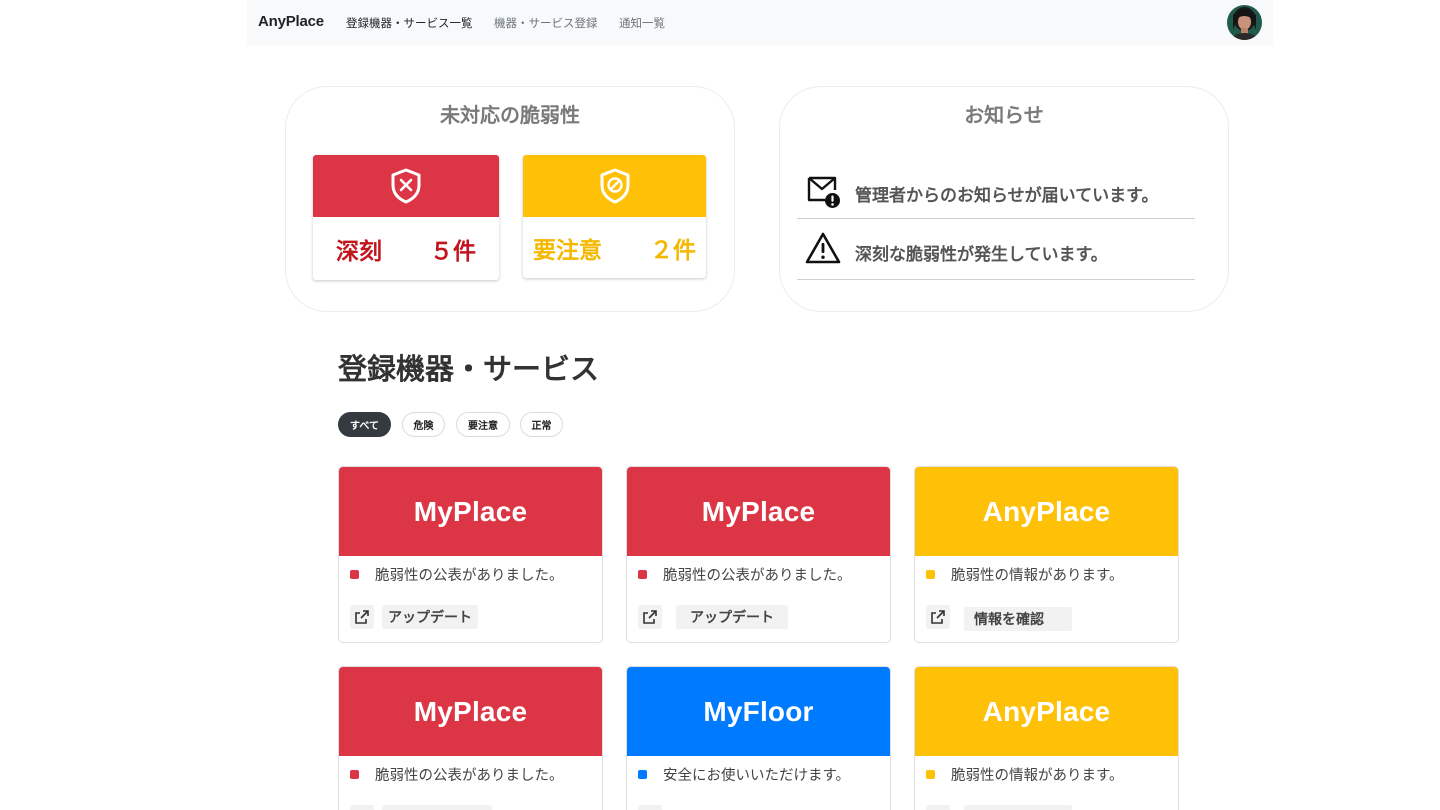  I want to click on caution-card-header, so click(614, 186).